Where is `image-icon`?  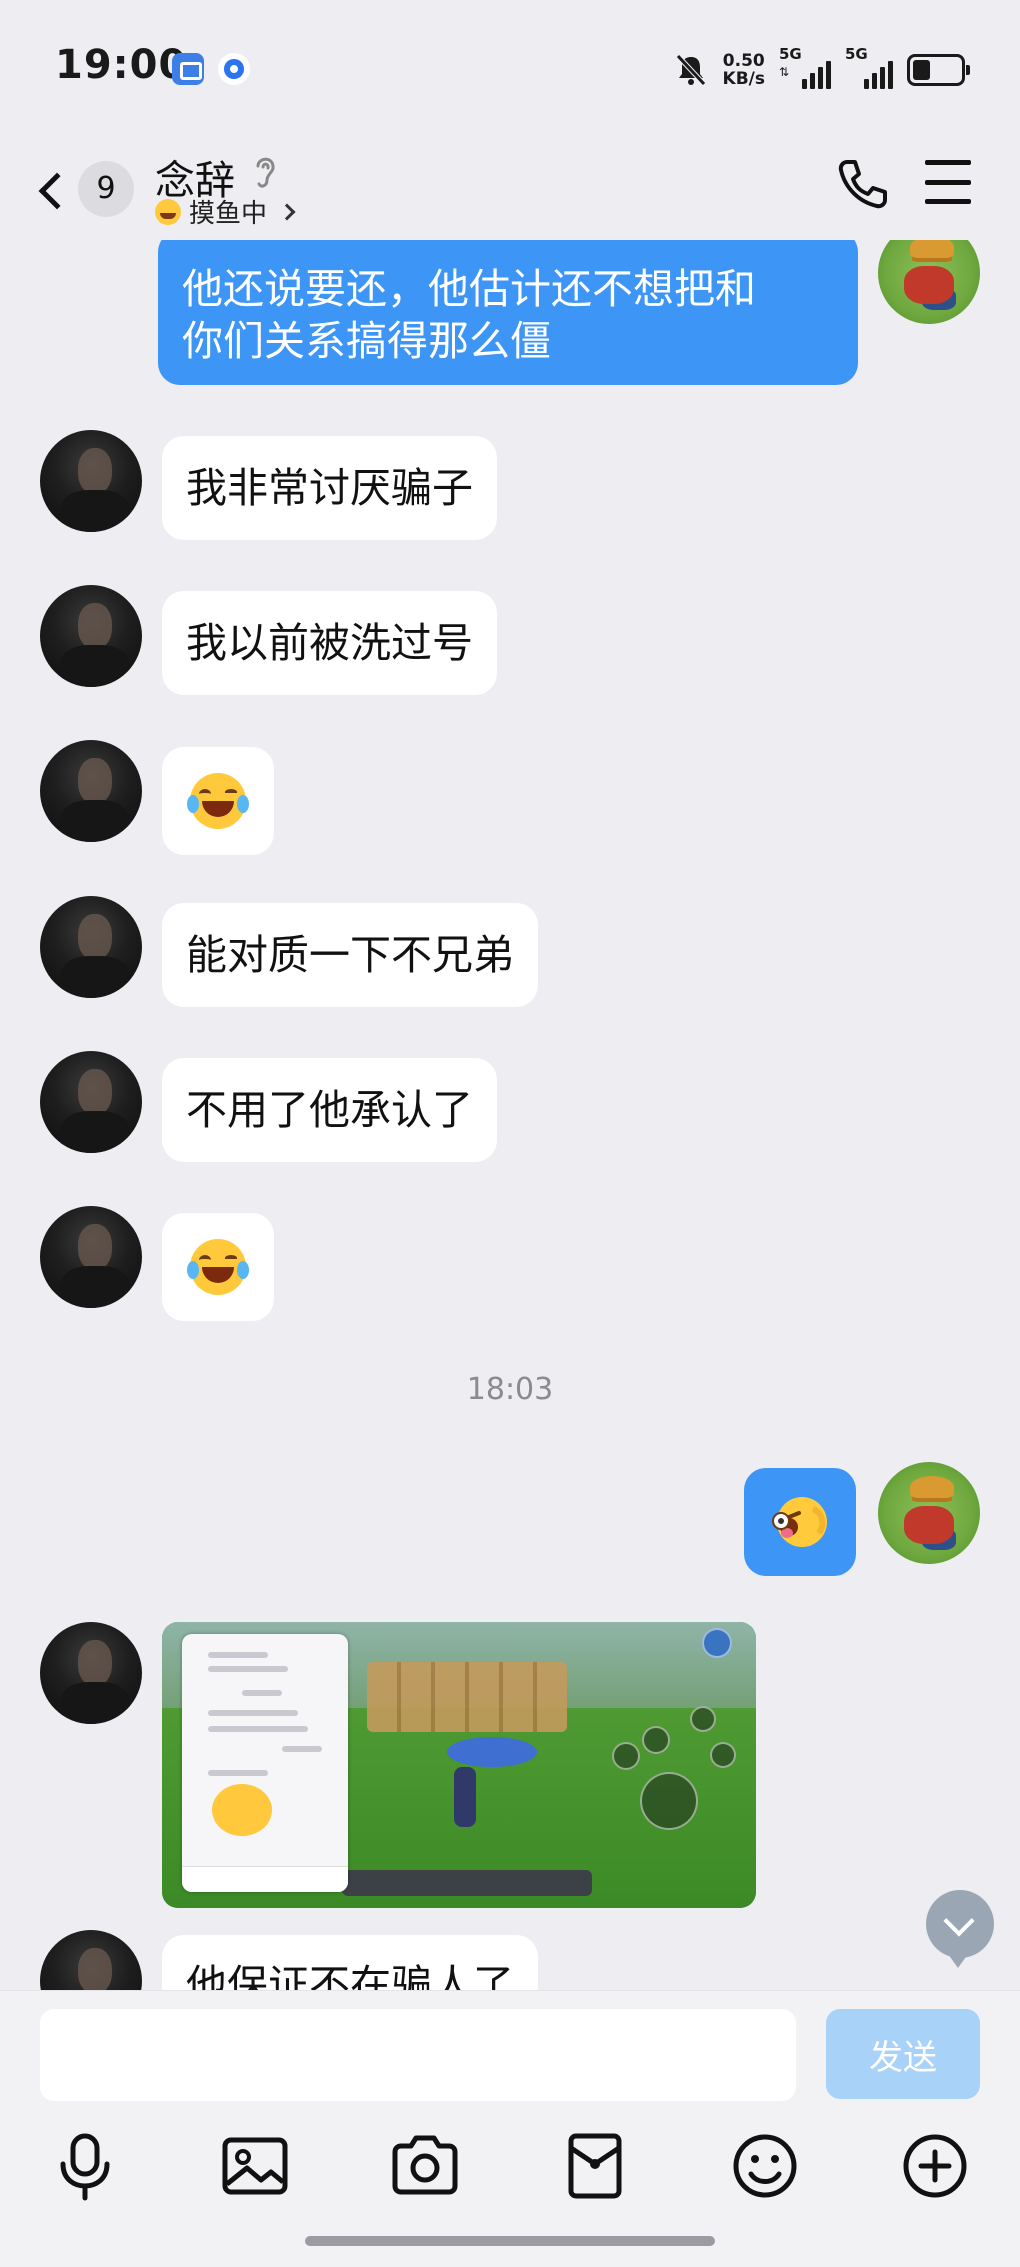
image-icon is located at coordinates (255, 2166).